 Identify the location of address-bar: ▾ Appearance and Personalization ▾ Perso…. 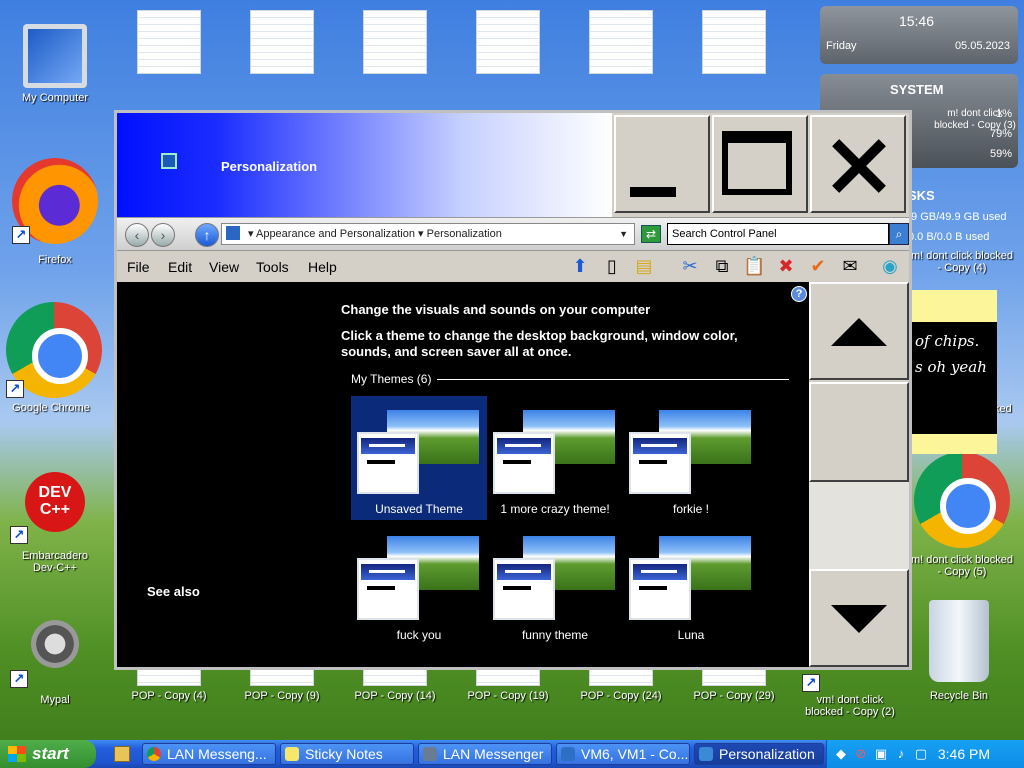
(428, 234).